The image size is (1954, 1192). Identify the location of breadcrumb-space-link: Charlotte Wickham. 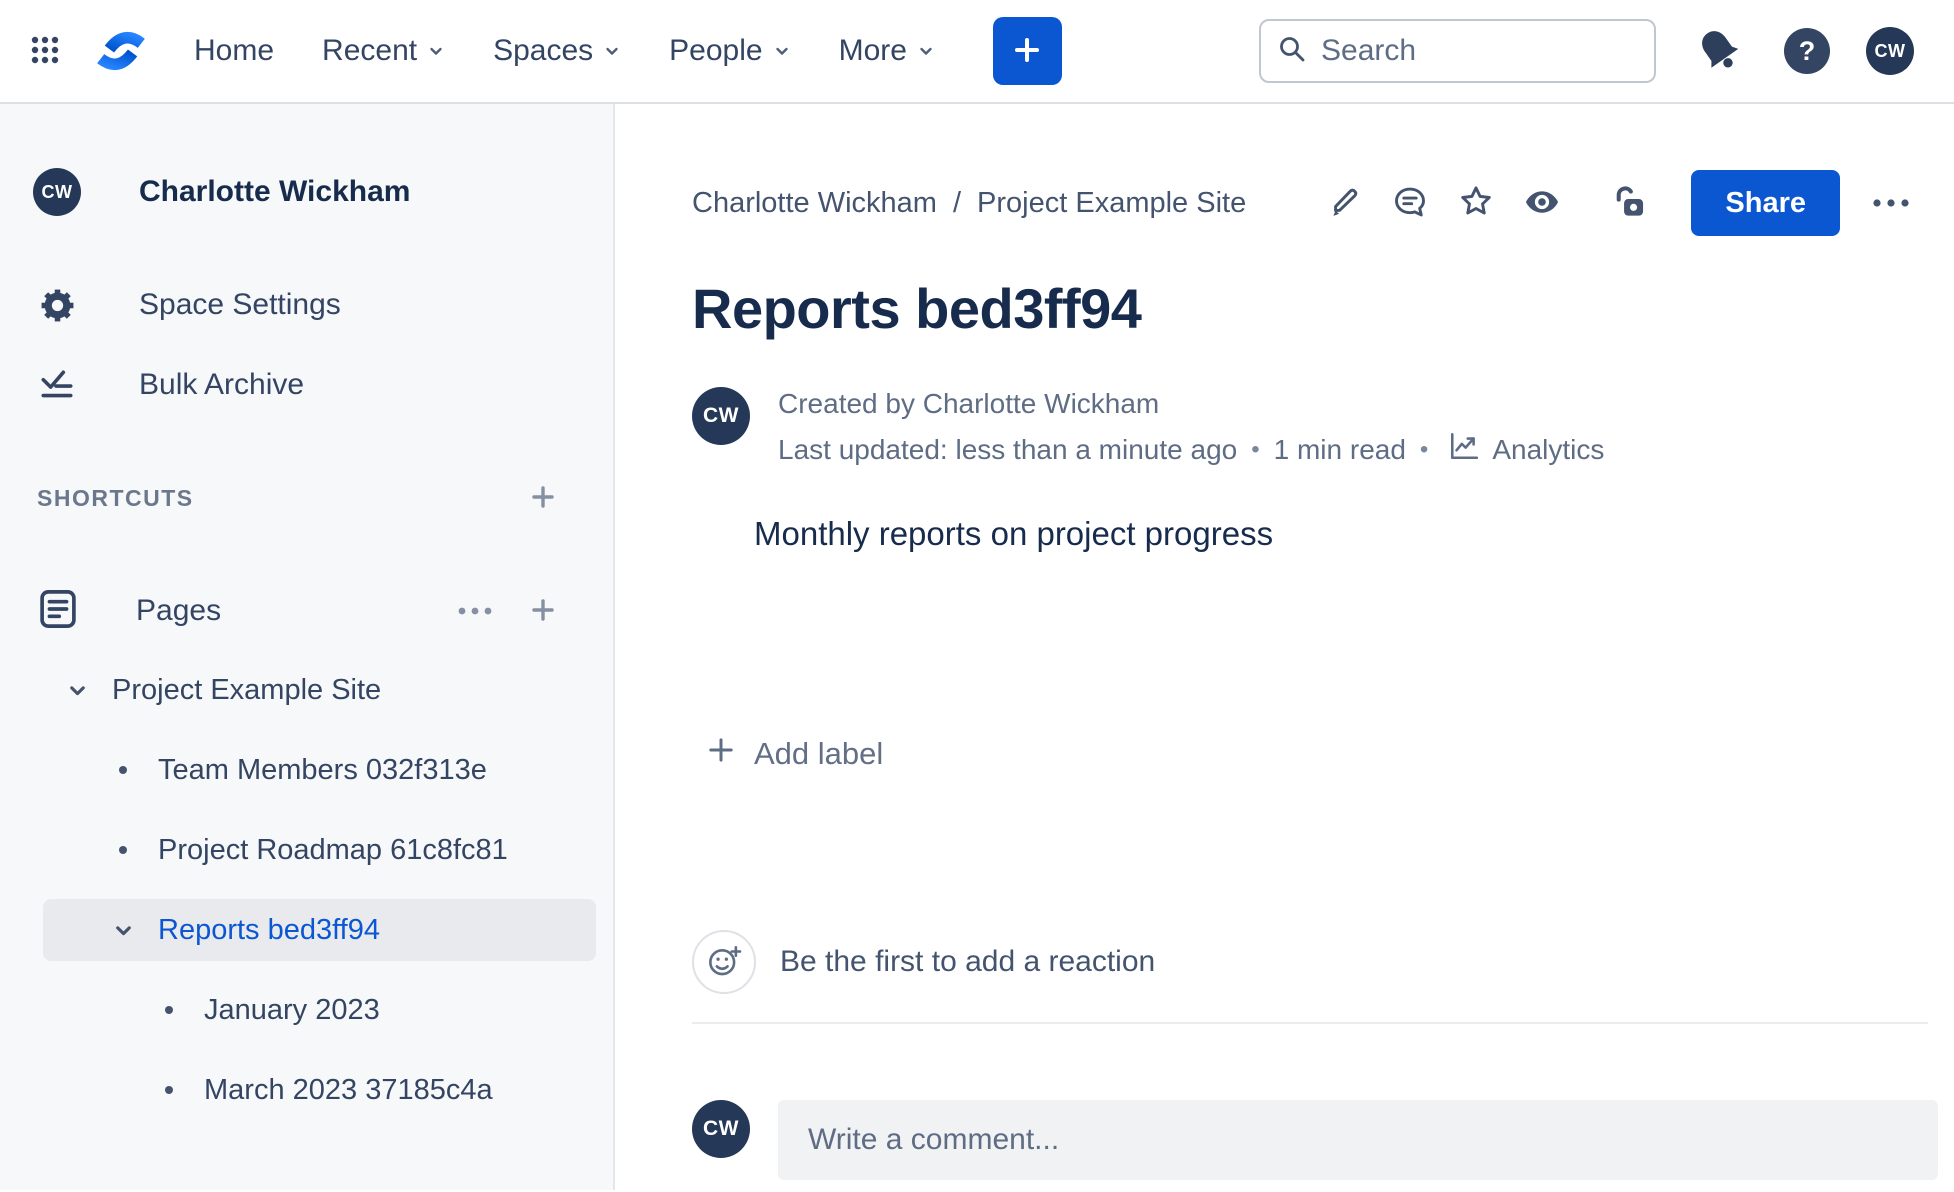
(814, 203).